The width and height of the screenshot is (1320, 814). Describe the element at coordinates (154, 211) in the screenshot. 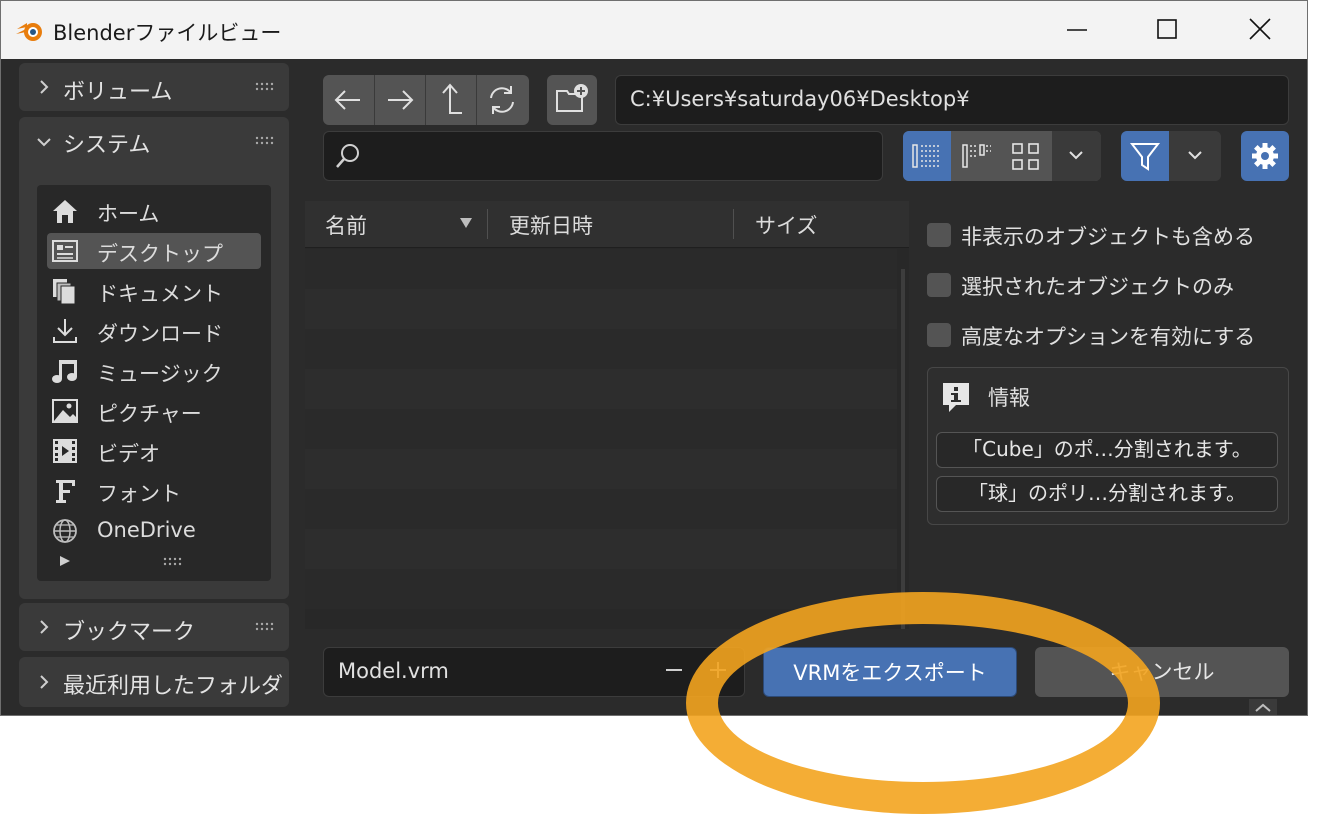

I see `sidebar-item-home: ホーム` at that location.